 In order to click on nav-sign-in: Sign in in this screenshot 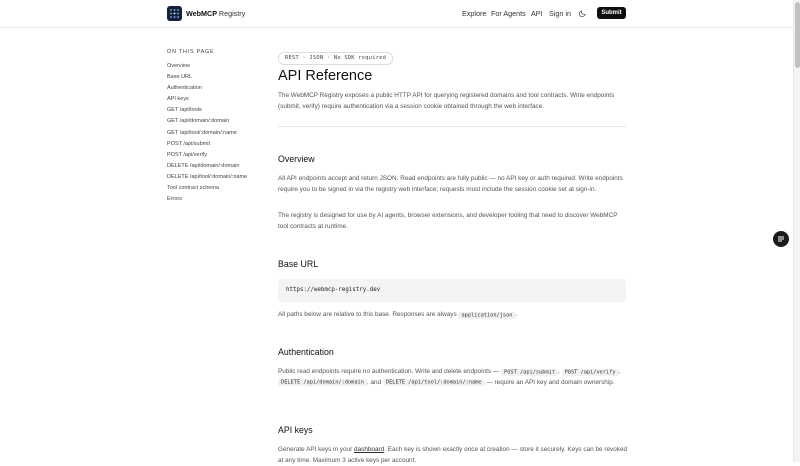, I will do `click(560, 13)`.